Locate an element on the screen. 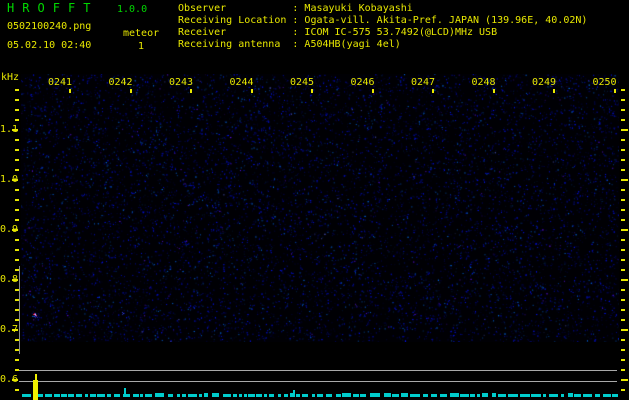 The width and height of the screenshot is (629, 400). x-tick-label-0241: 0241 is located at coordinates (60, 82).